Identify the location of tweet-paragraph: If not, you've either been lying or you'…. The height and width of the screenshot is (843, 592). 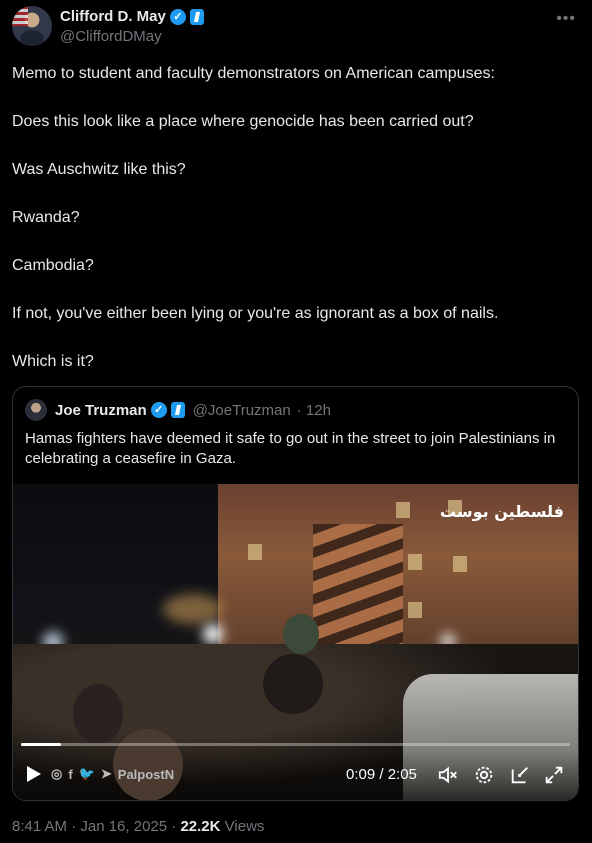
(255, 313).